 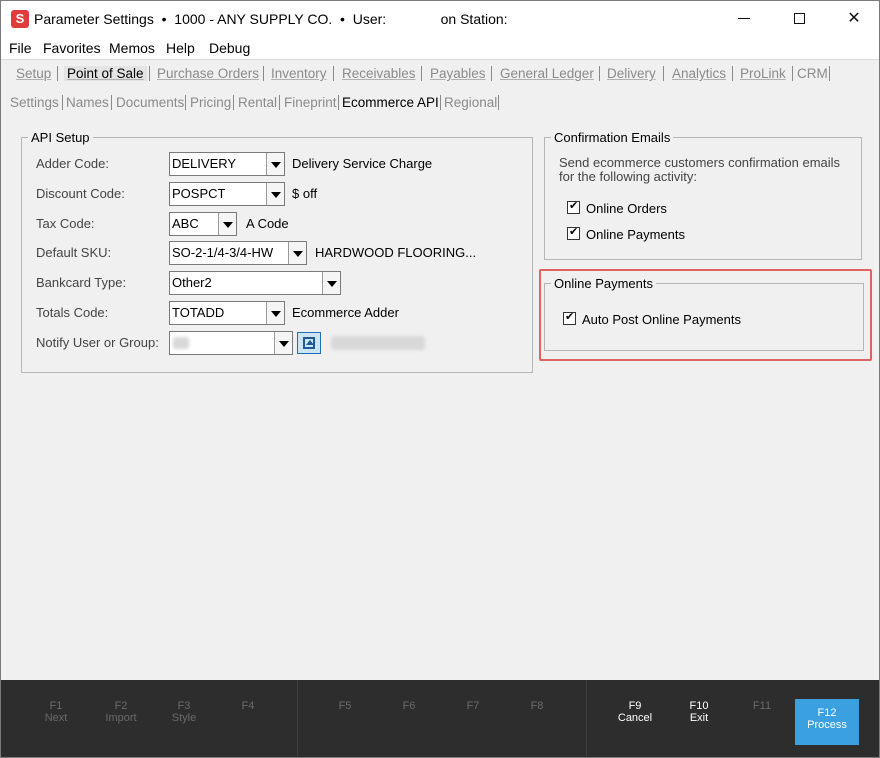 I want to click on lookup-button, so click(x=309, y=343).